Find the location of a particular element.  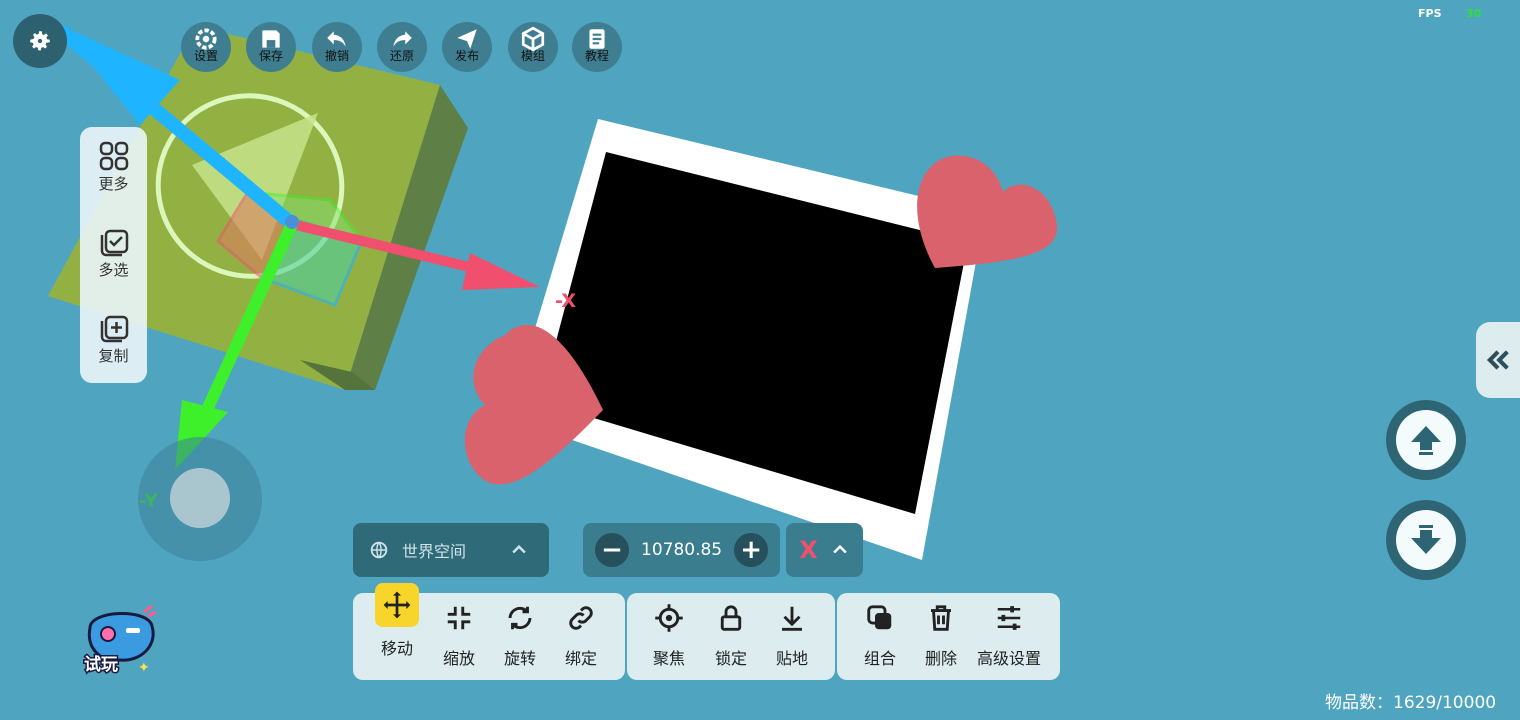

collapse-panel-button is located at coordinates (1498, 360).